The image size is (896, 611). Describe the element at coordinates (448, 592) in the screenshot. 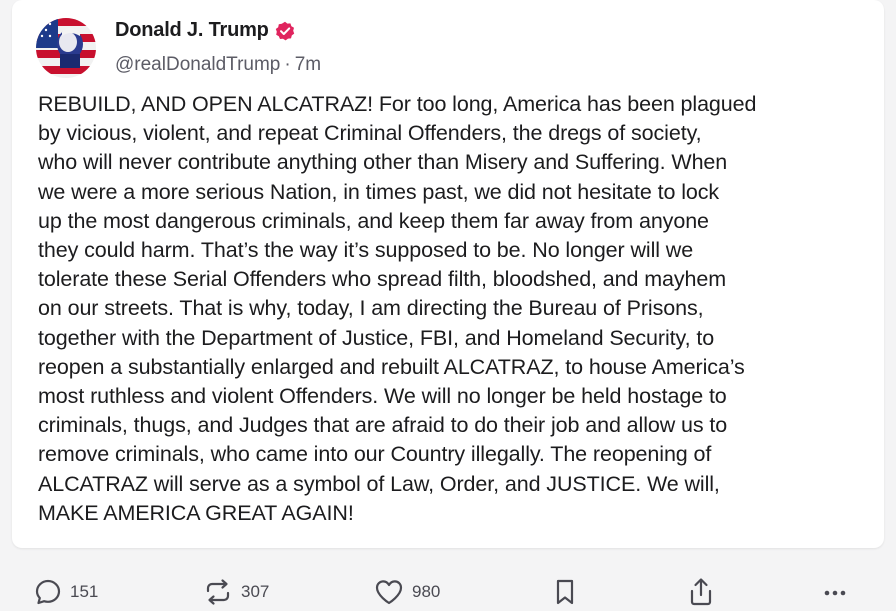

I see `action-bar: 151 307 980` at that location.